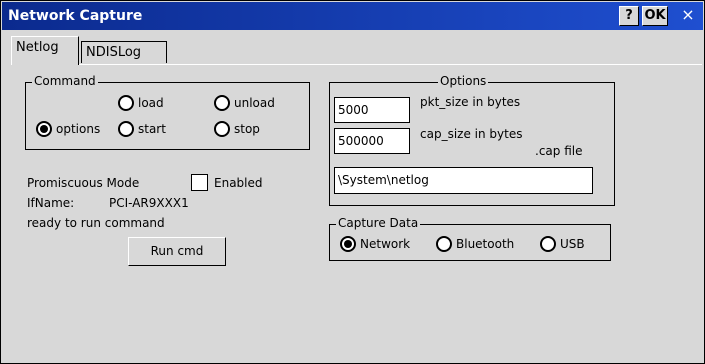 This screenshot has height=364, width=705. What do you see at coordinates (629, 16) in the screenshot?
I see `help-button: ?` at bounding box center [629, 16].